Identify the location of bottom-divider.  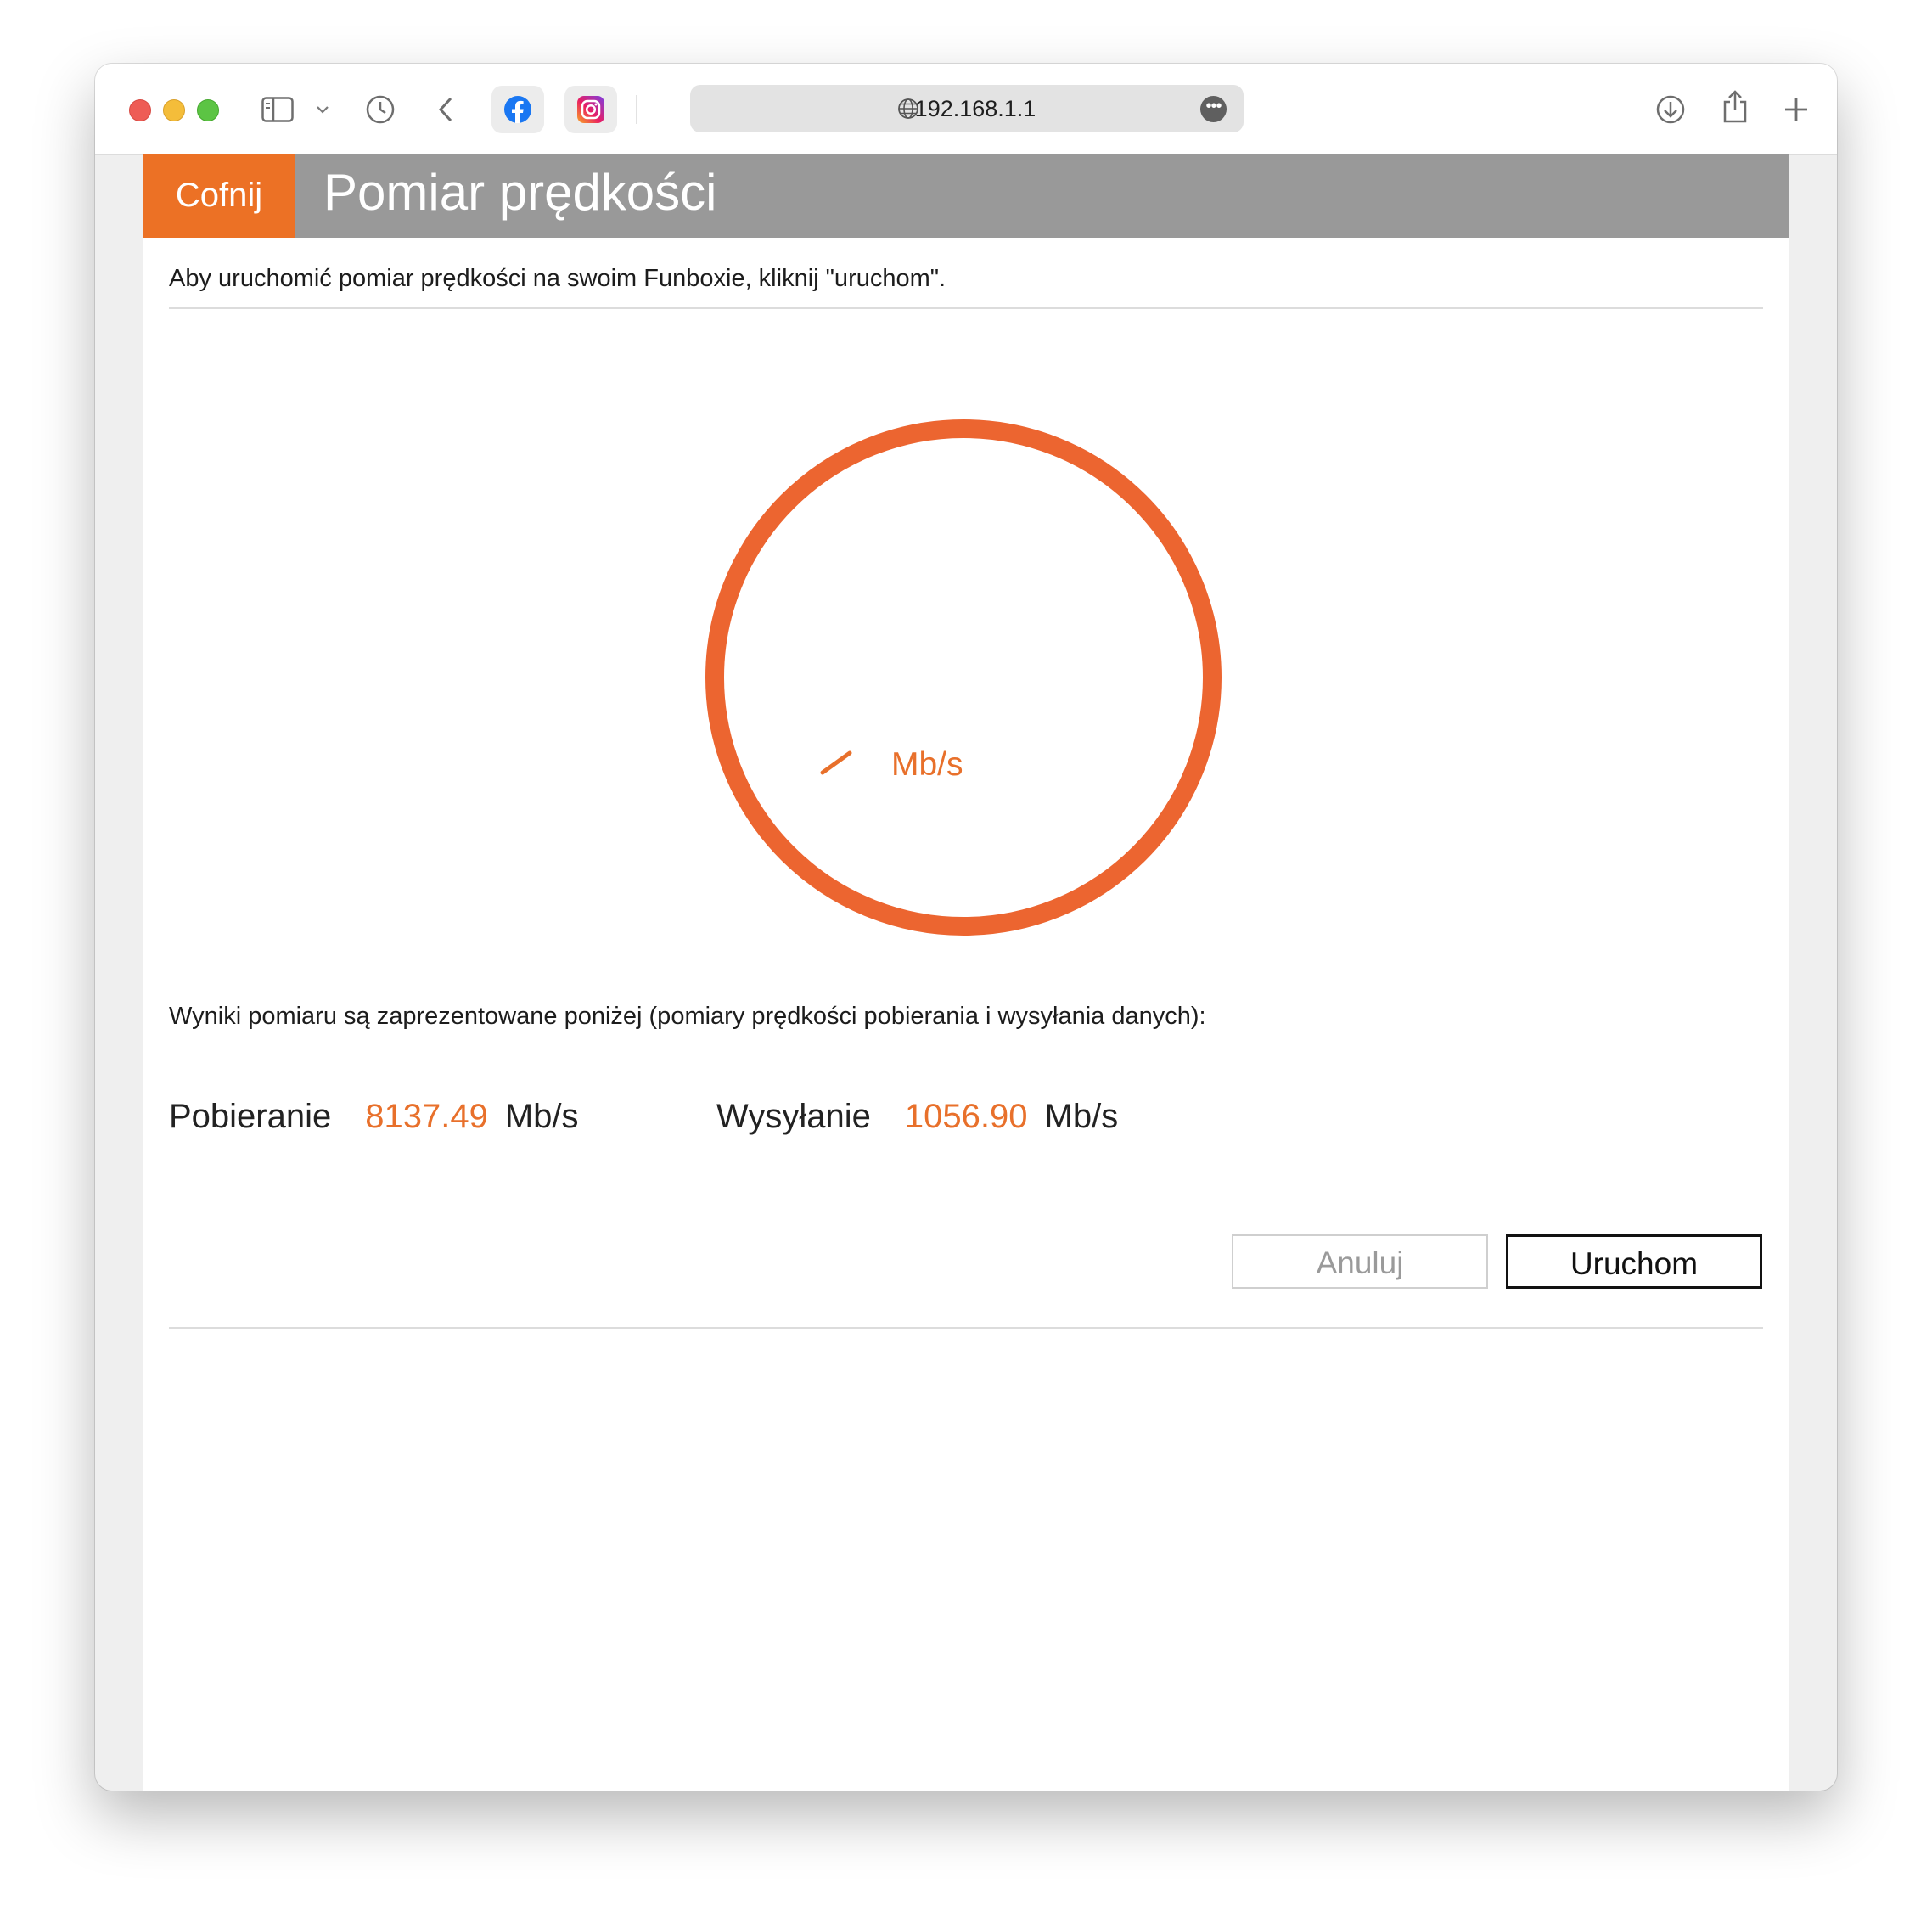
(966, 1328).